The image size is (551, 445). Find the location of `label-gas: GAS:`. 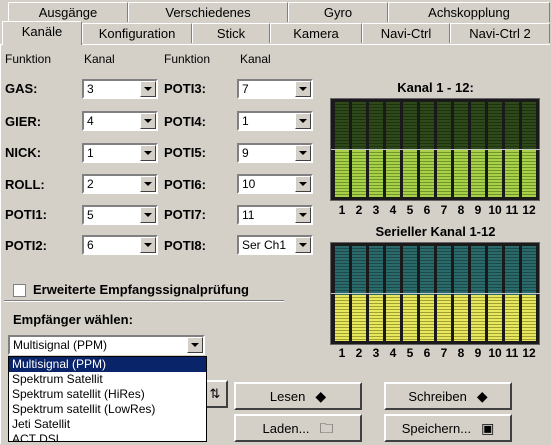

label-gas: GAS: is located at coordinates (21, 88).